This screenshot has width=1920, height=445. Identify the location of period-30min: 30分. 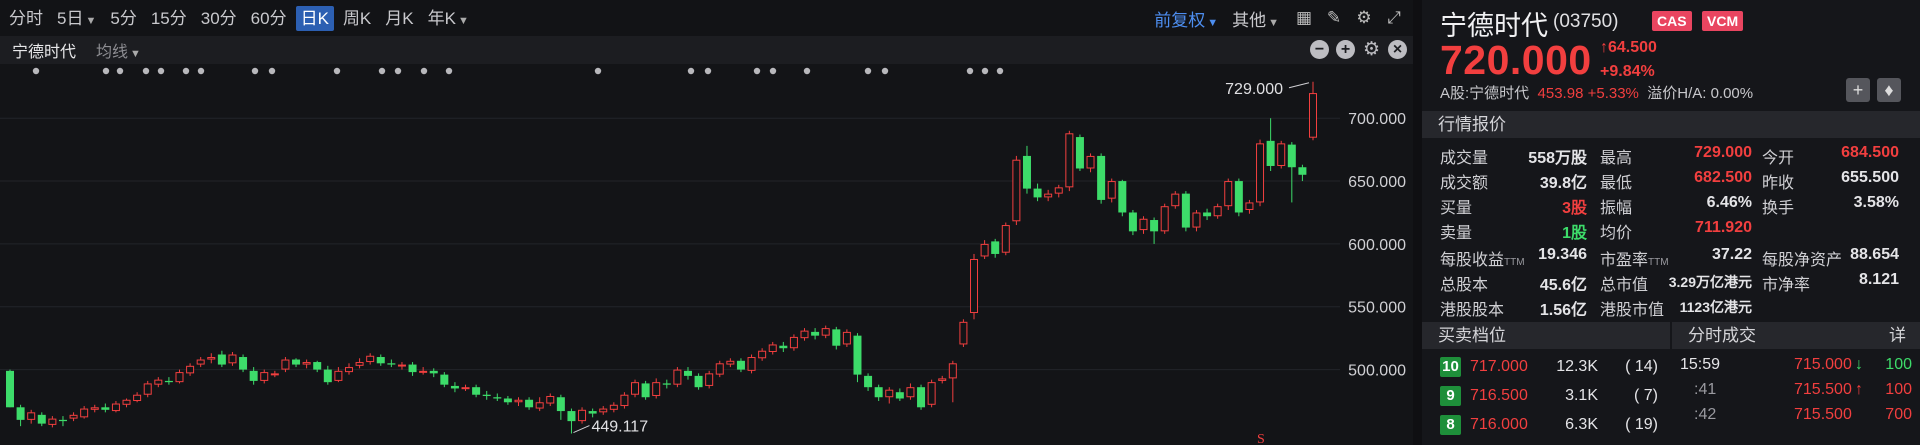
(219, 18).